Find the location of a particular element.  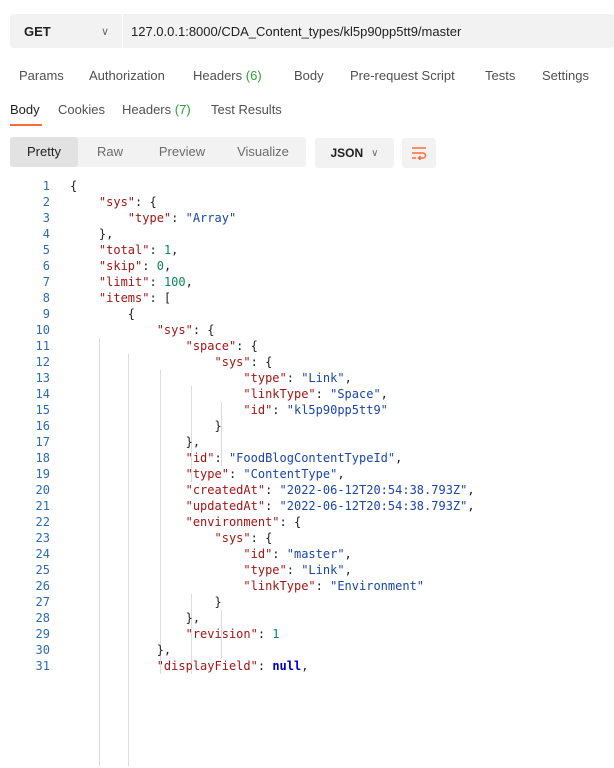

line-number: 5 is located at coordinates (46, 250).